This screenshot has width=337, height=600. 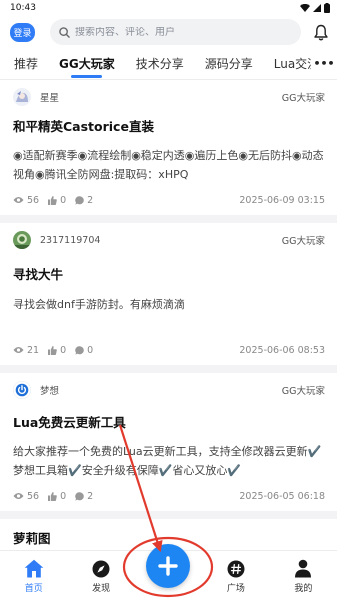 I want to click on signal-icon, so click(x=317, y=8).